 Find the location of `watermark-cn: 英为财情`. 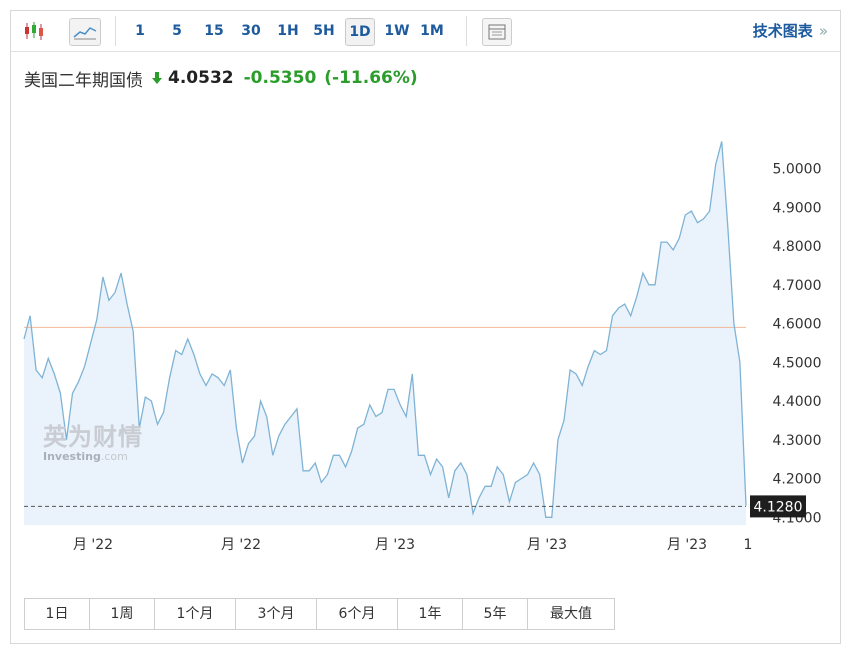

watermark-cn: 英为财情 is located at coordinates (93, 437).